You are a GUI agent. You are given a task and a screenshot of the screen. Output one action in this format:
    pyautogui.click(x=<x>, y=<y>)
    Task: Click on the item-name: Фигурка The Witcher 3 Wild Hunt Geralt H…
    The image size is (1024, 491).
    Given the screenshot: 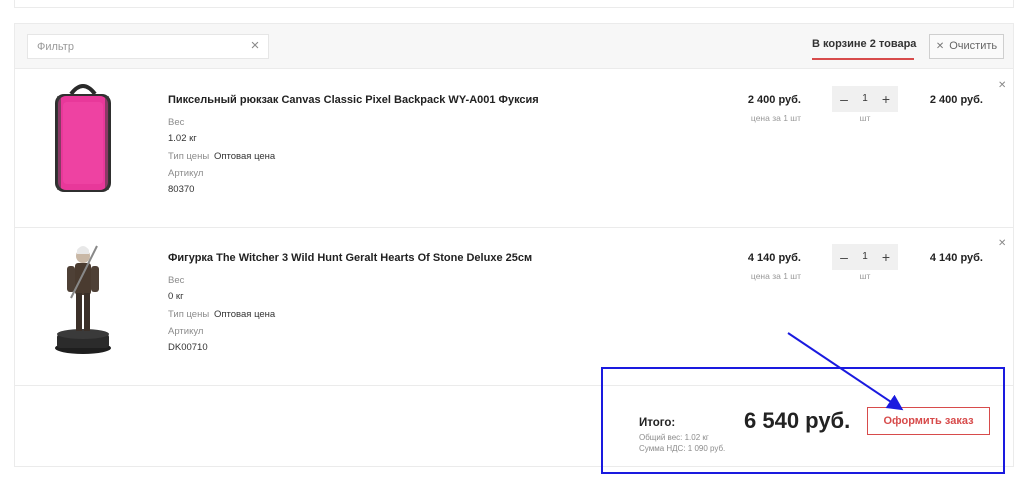 What is the action you would take?
    pyautogui.click(x=350, y=258)
    